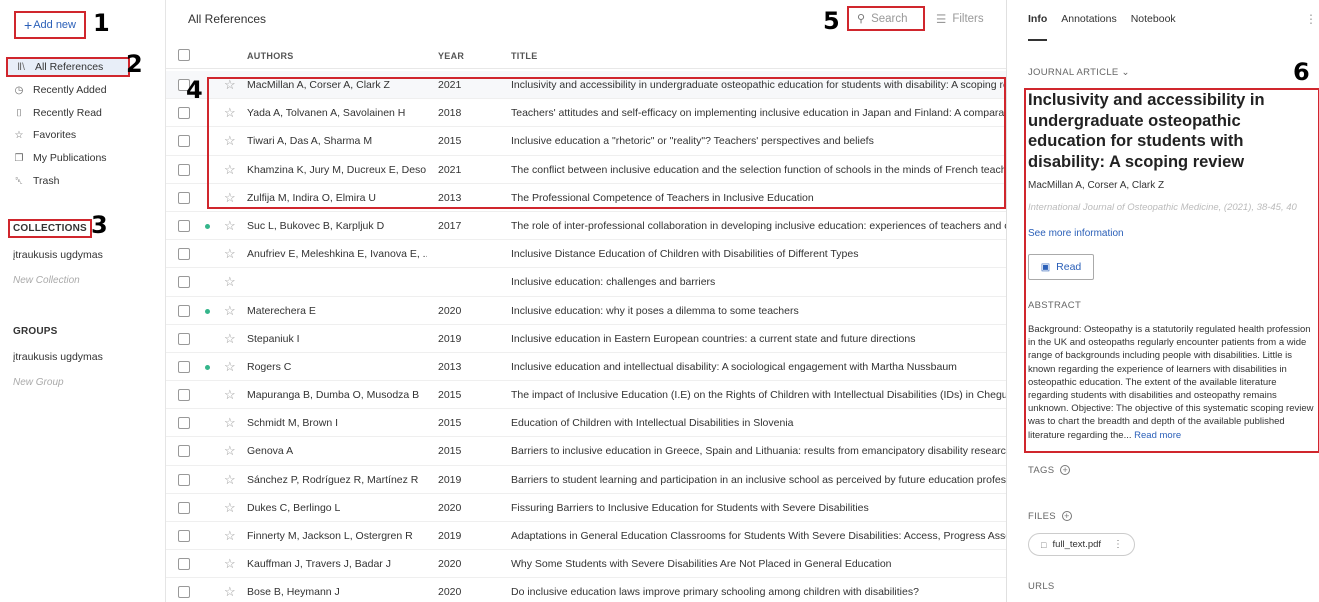  I want to click on sidebar-item-label: Favorites, so click(55, 135).